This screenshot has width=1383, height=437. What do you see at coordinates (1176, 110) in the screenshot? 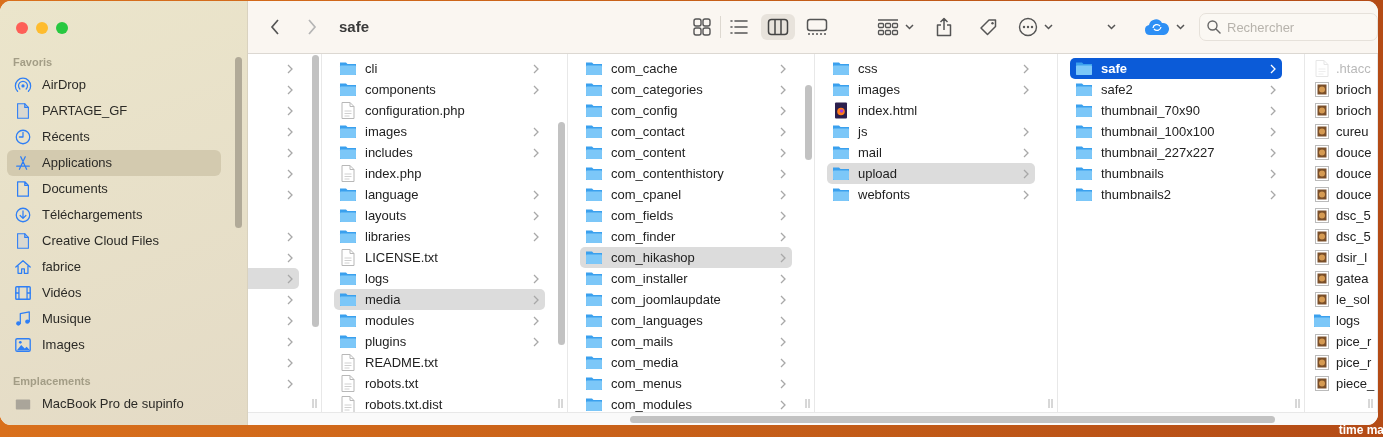
I see `list-item: thumbnail_70x90` at bounding box center [1176, 110].